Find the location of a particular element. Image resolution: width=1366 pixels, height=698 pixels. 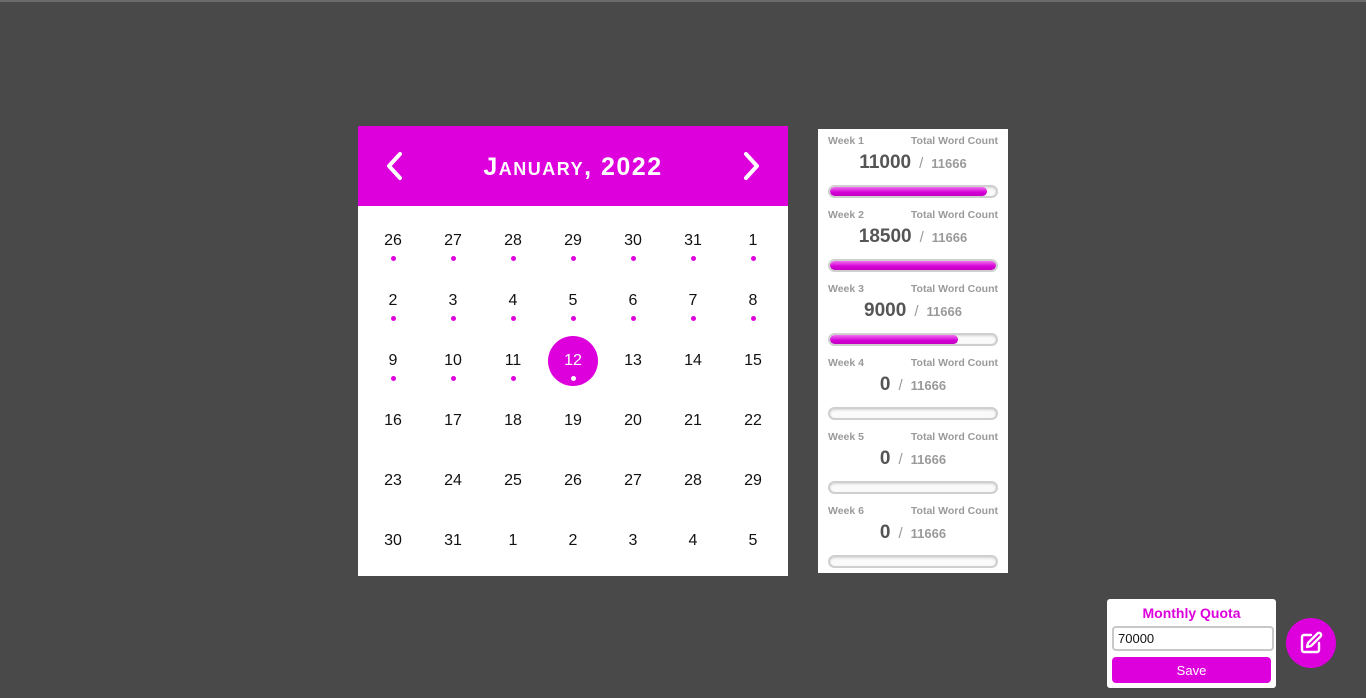

day-number: 9 is located at coordinates (393, 360).